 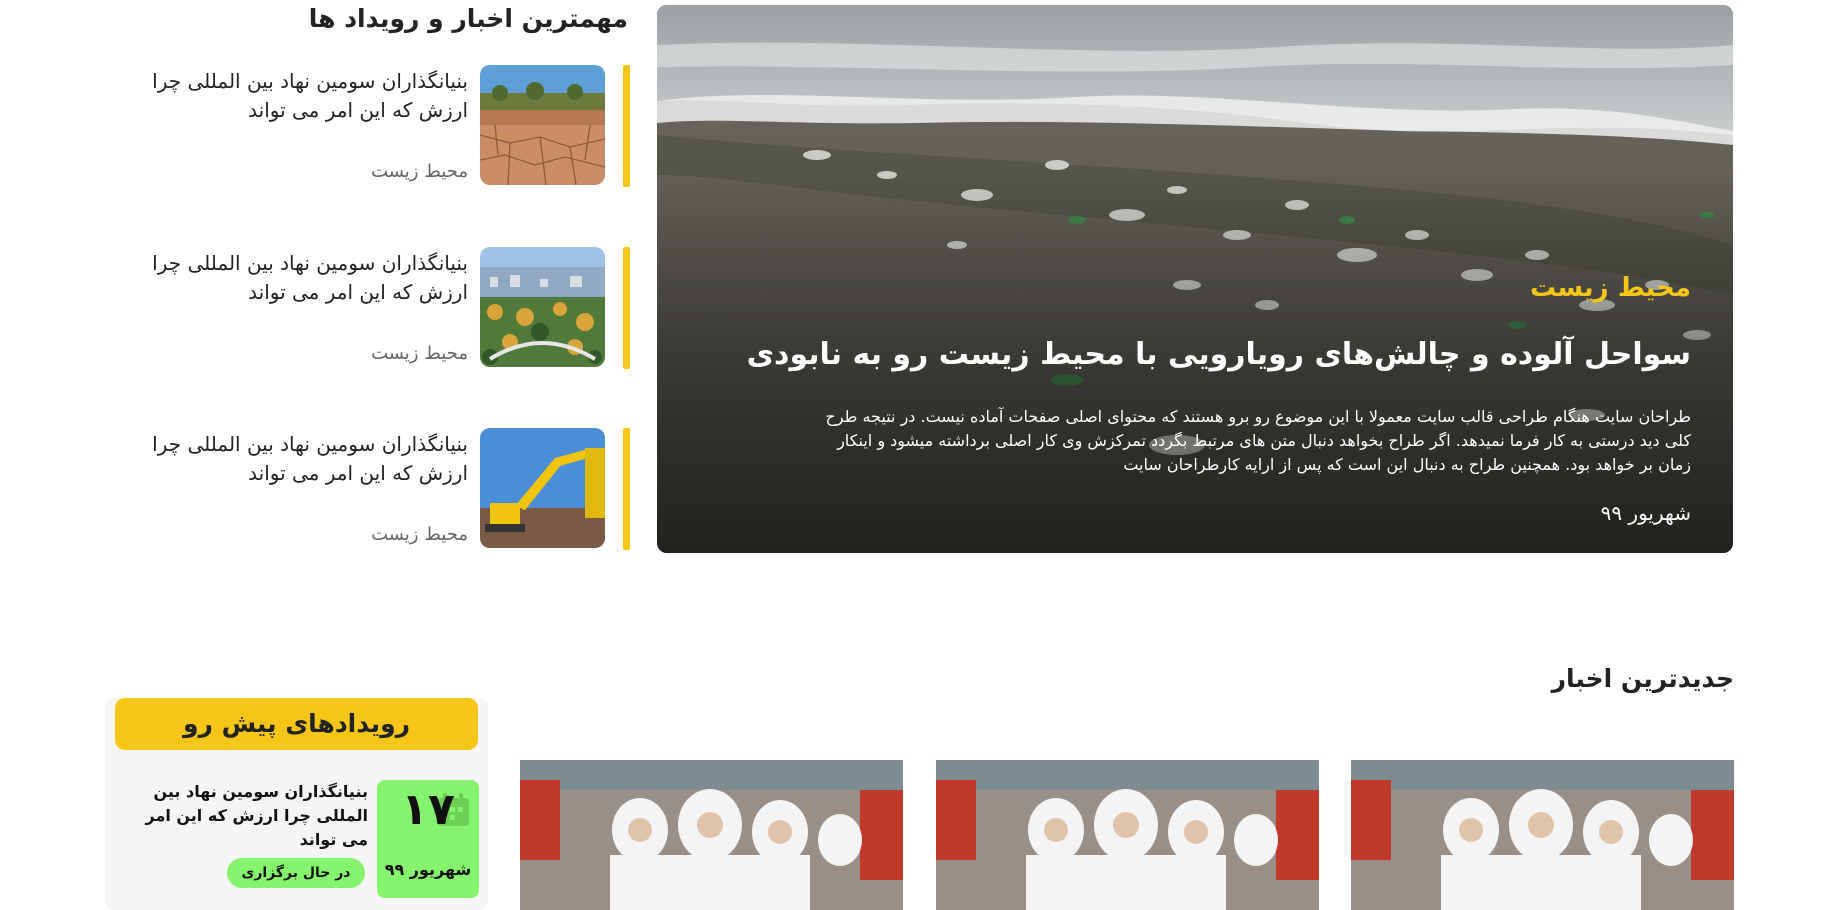 I want to click on event-day: ۱۷, so click(x=428, y=809).